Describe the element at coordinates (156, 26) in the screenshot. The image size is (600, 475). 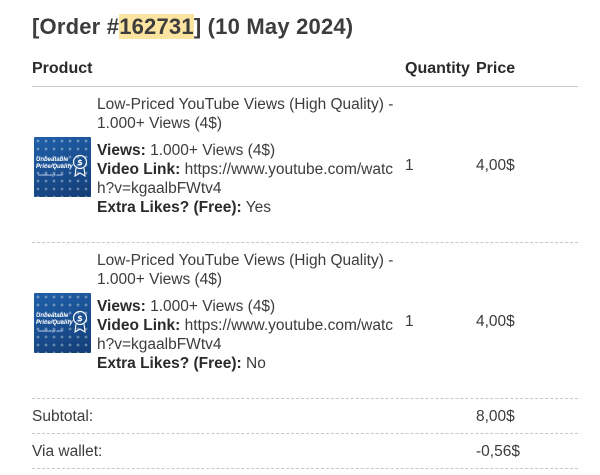
I see `order-number-highlight: 162731` at that location.